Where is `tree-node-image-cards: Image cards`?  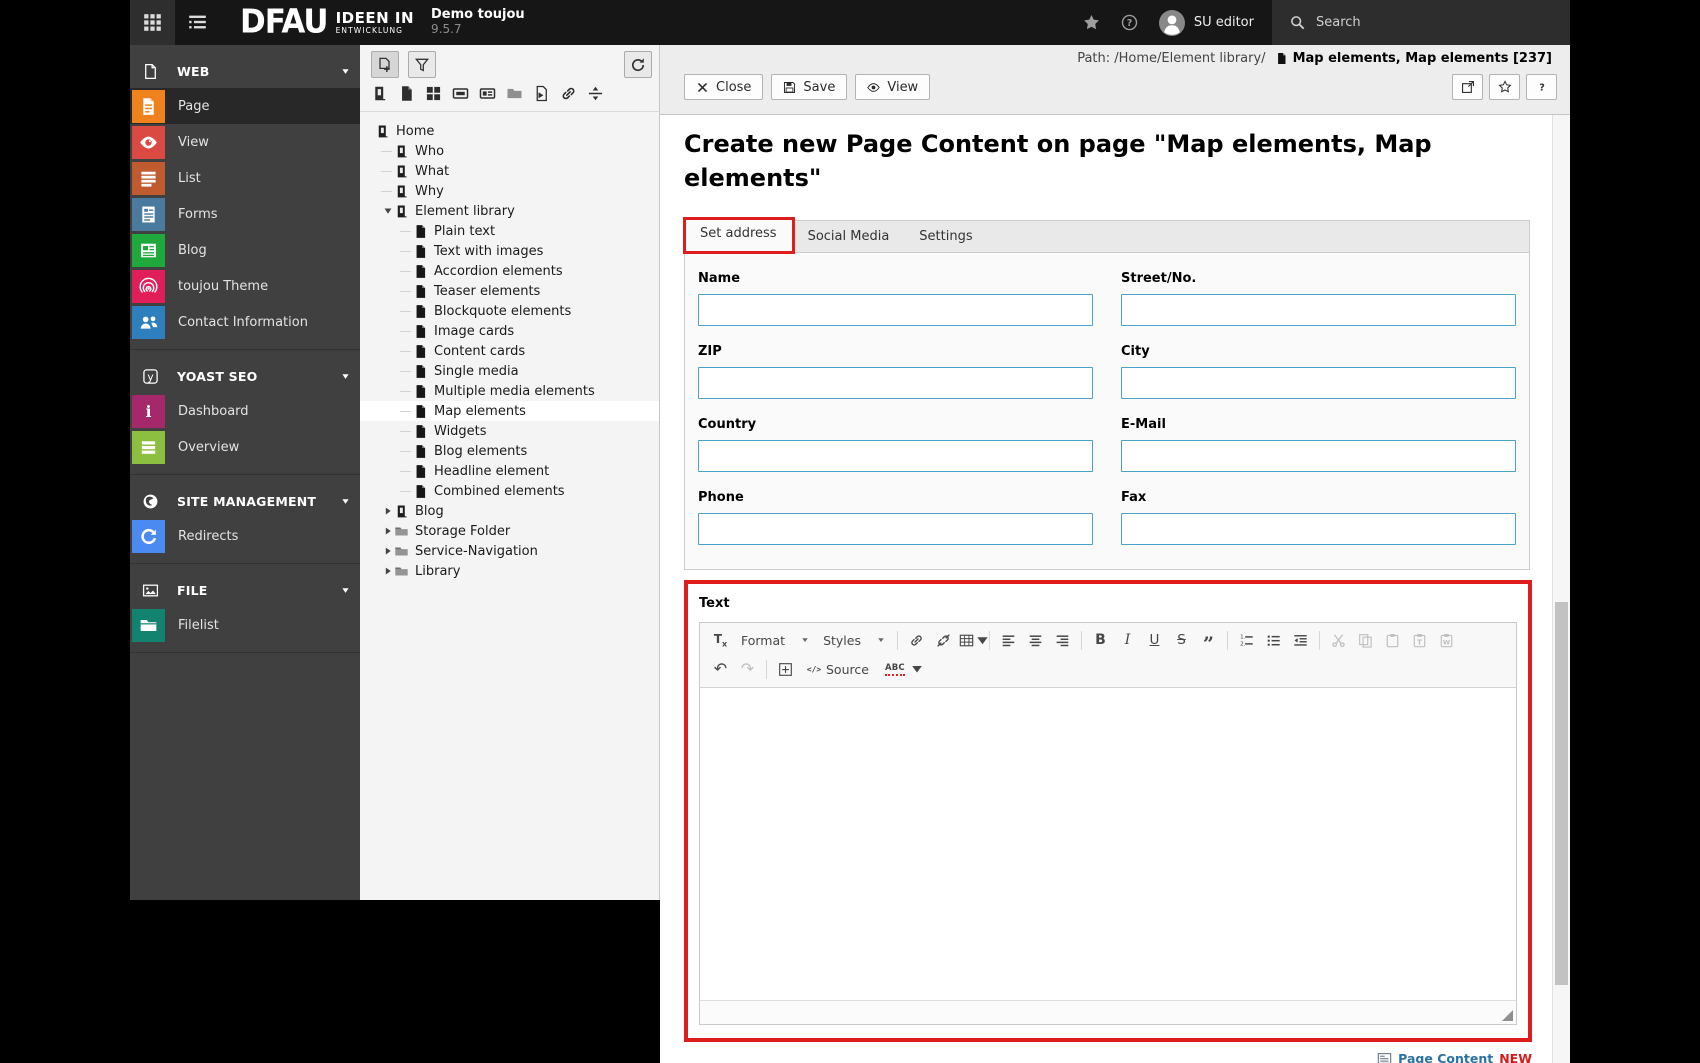
tree-node-image-cards: Image cards is located at coordinates (509, 331).